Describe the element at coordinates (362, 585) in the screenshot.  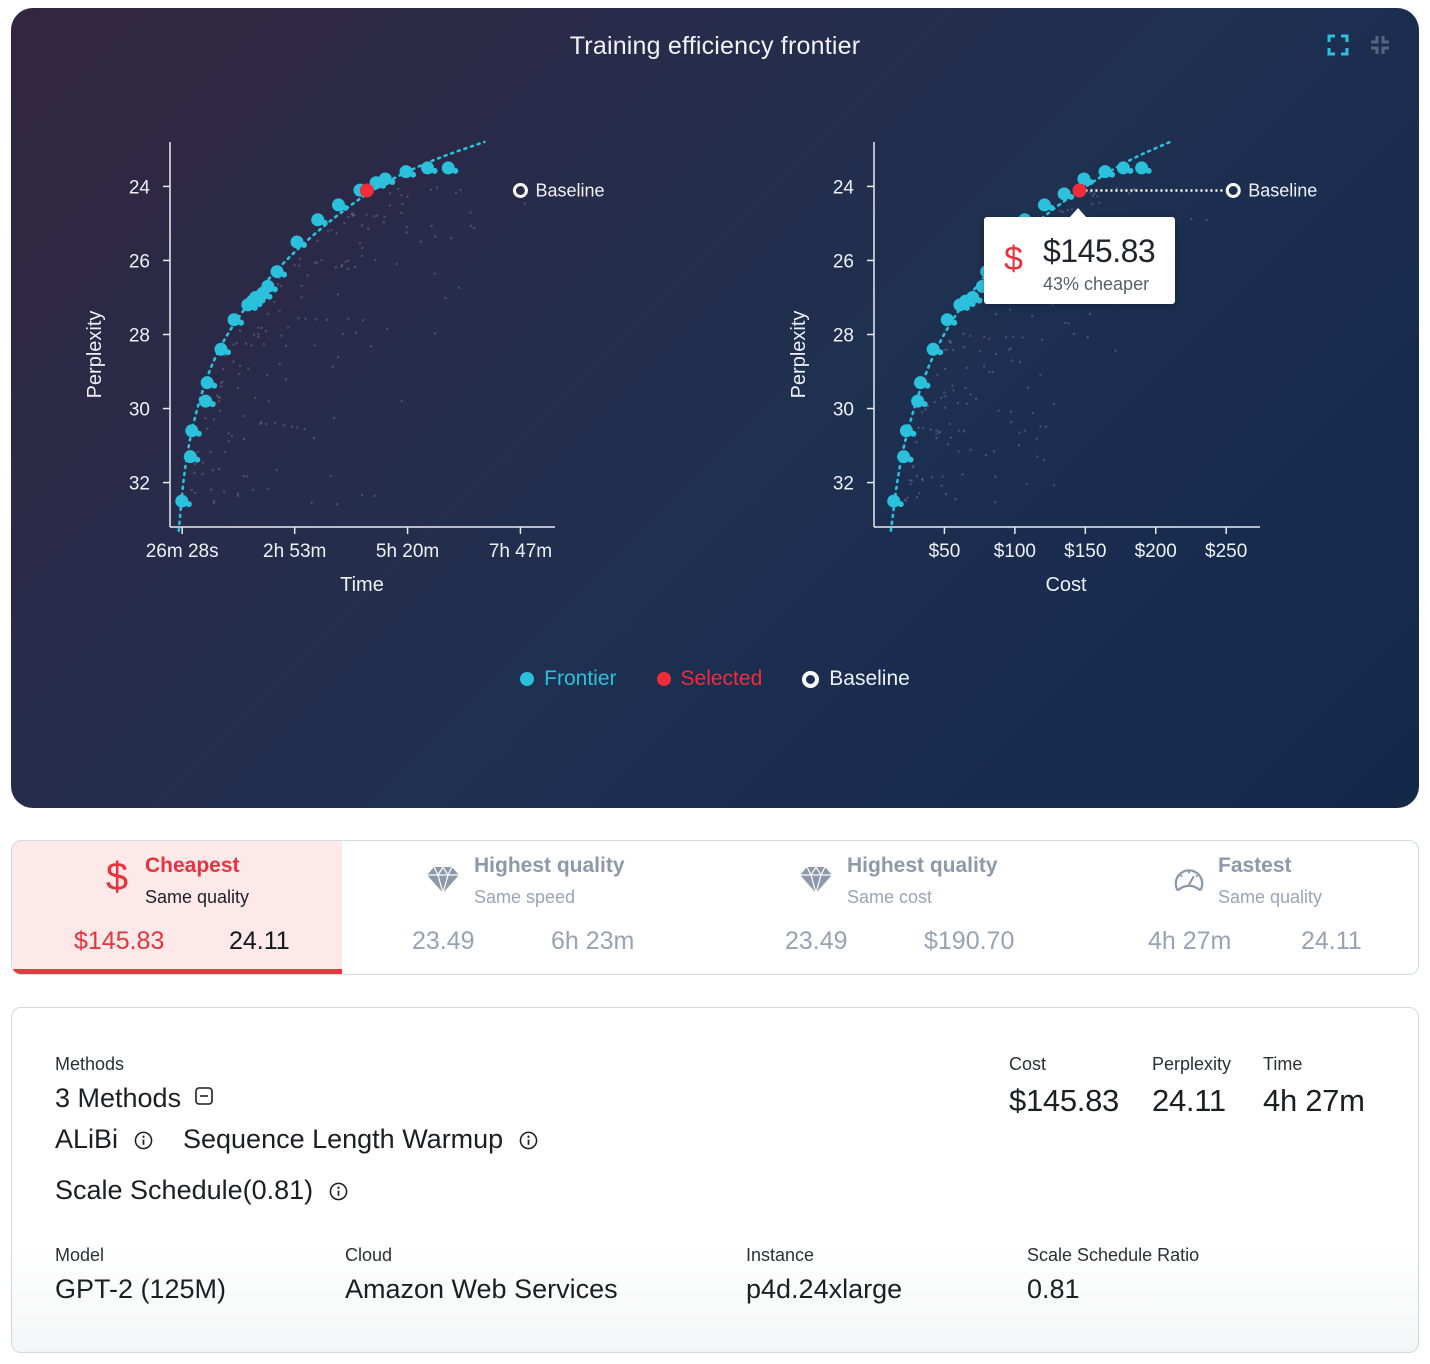
I see `x-axis-title: Time` at that location.